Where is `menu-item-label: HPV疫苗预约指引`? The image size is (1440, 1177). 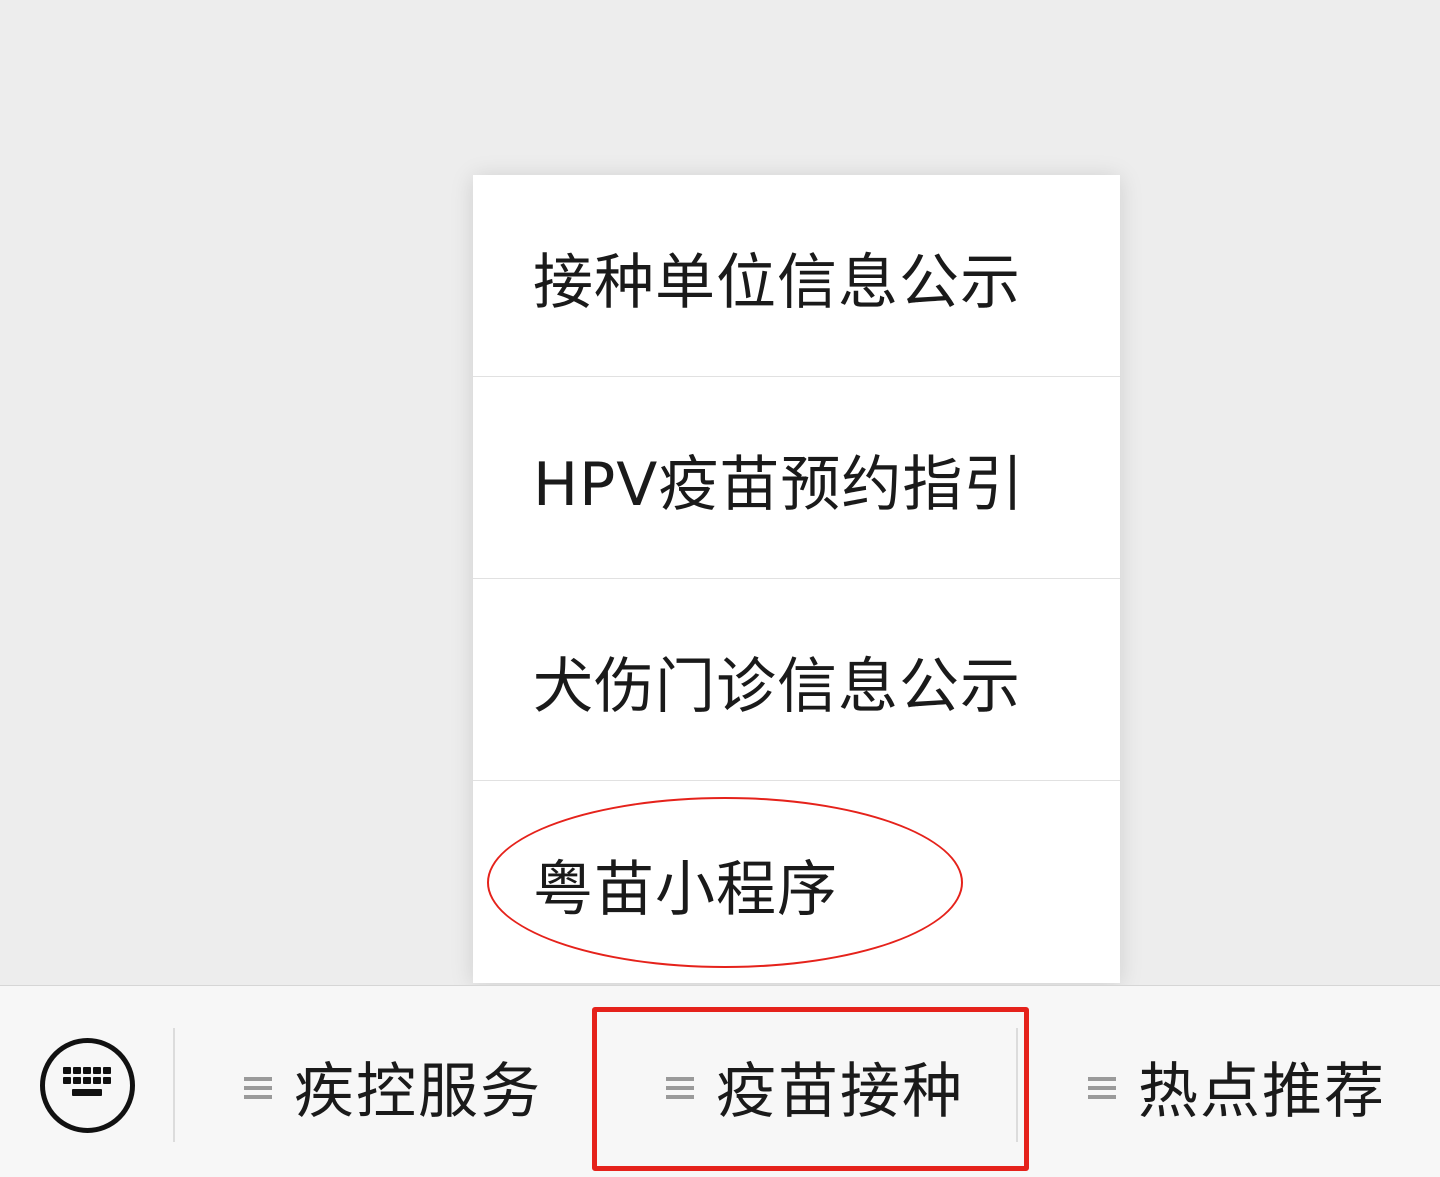
menu-item-label: HPV疫苗预约指引 is located at coordinates (779, 485).